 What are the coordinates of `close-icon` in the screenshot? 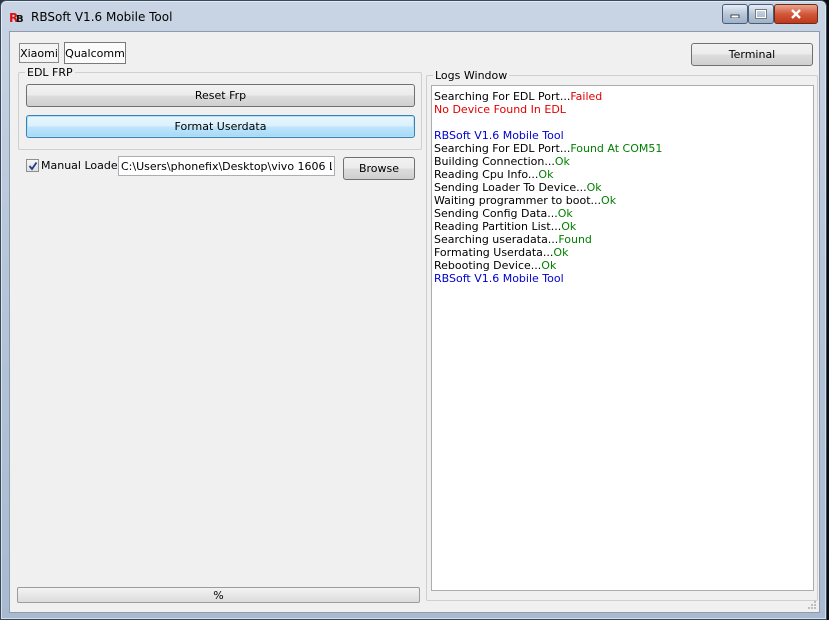 It's located at (796, 14).